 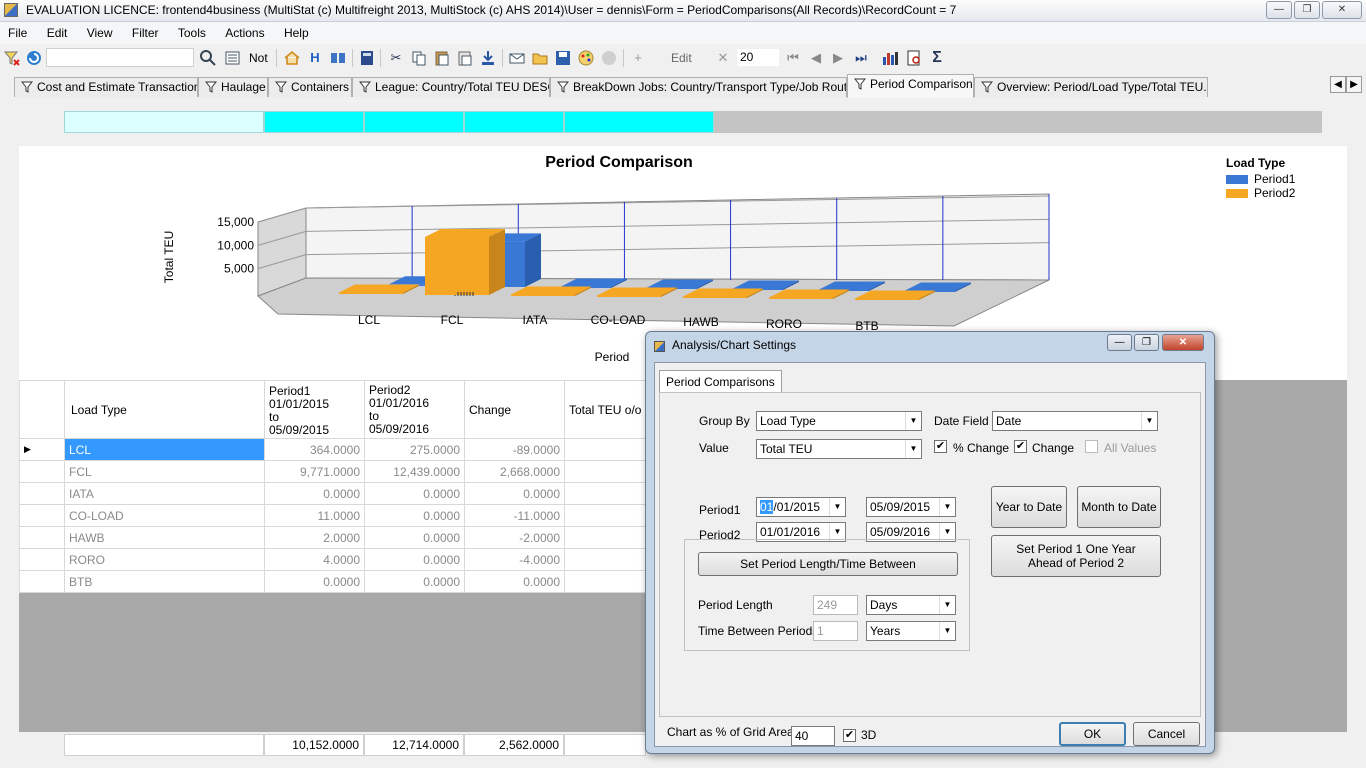 What do you see at coordinates (816, 58) in the screenshot?
I see `previous-record-icon: ◀` at bounding box center [816, 58].